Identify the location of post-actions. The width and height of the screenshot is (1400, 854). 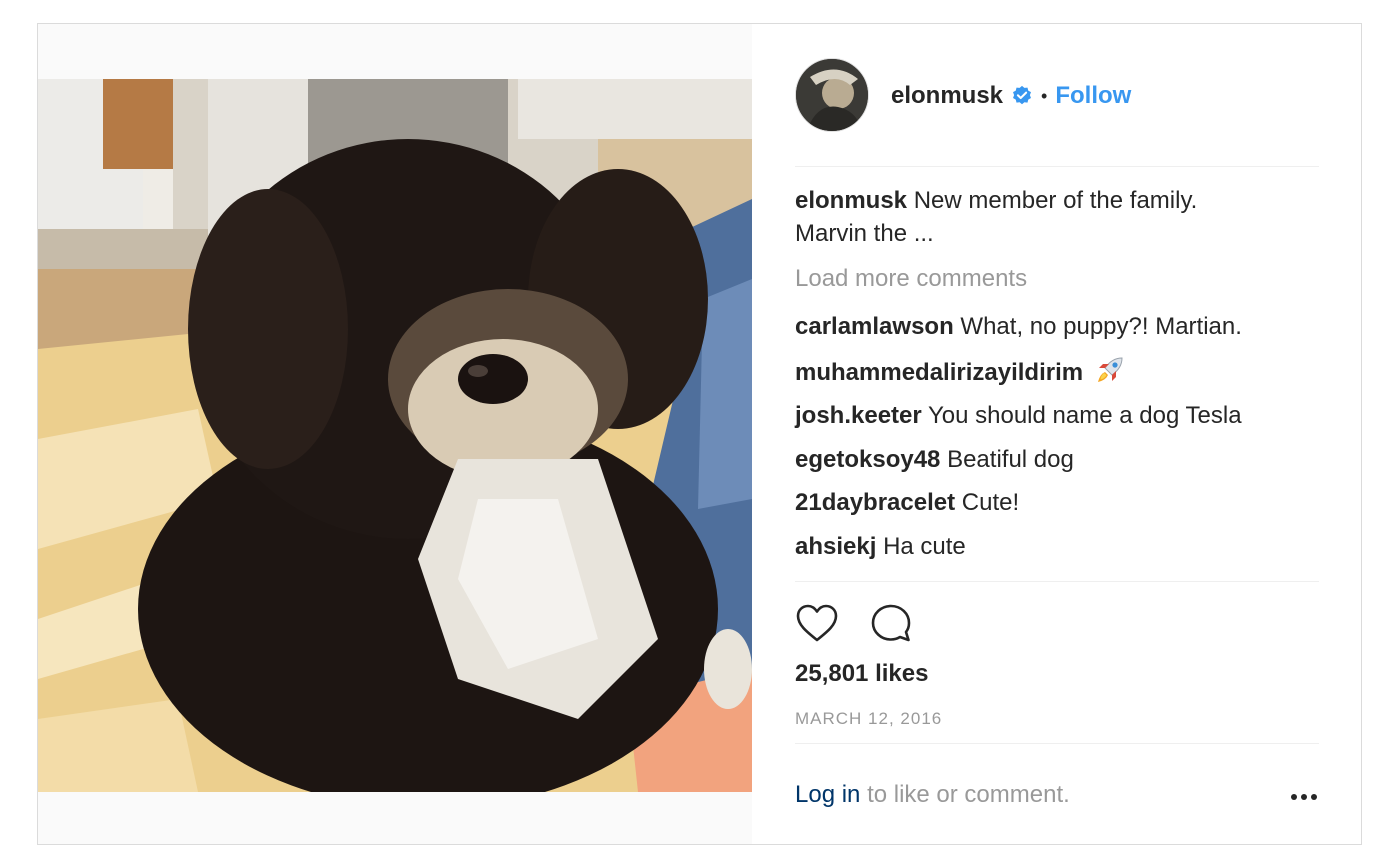
(854, 624).